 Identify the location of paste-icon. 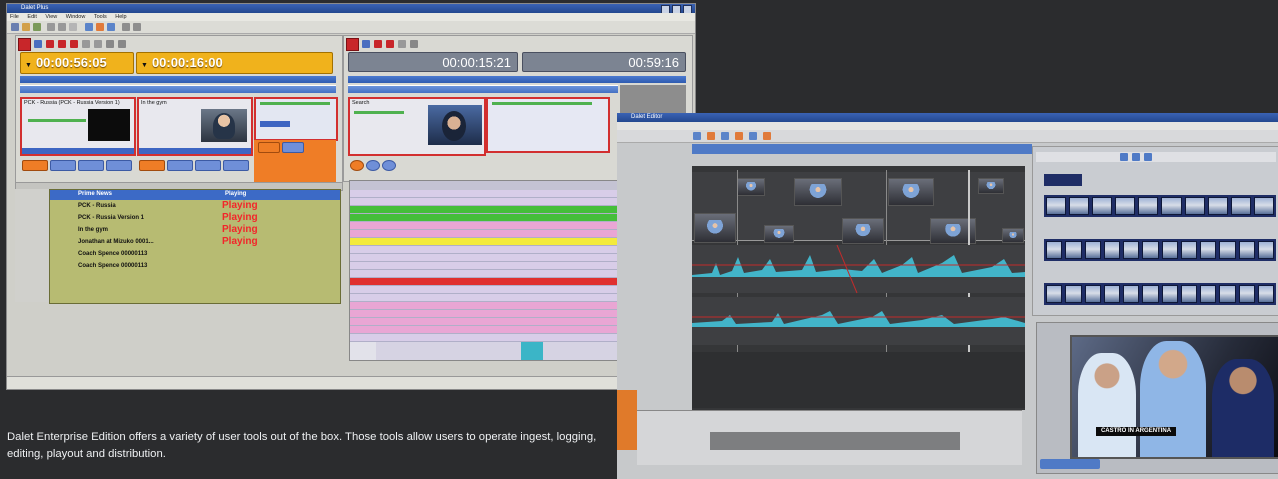
(73, 27).